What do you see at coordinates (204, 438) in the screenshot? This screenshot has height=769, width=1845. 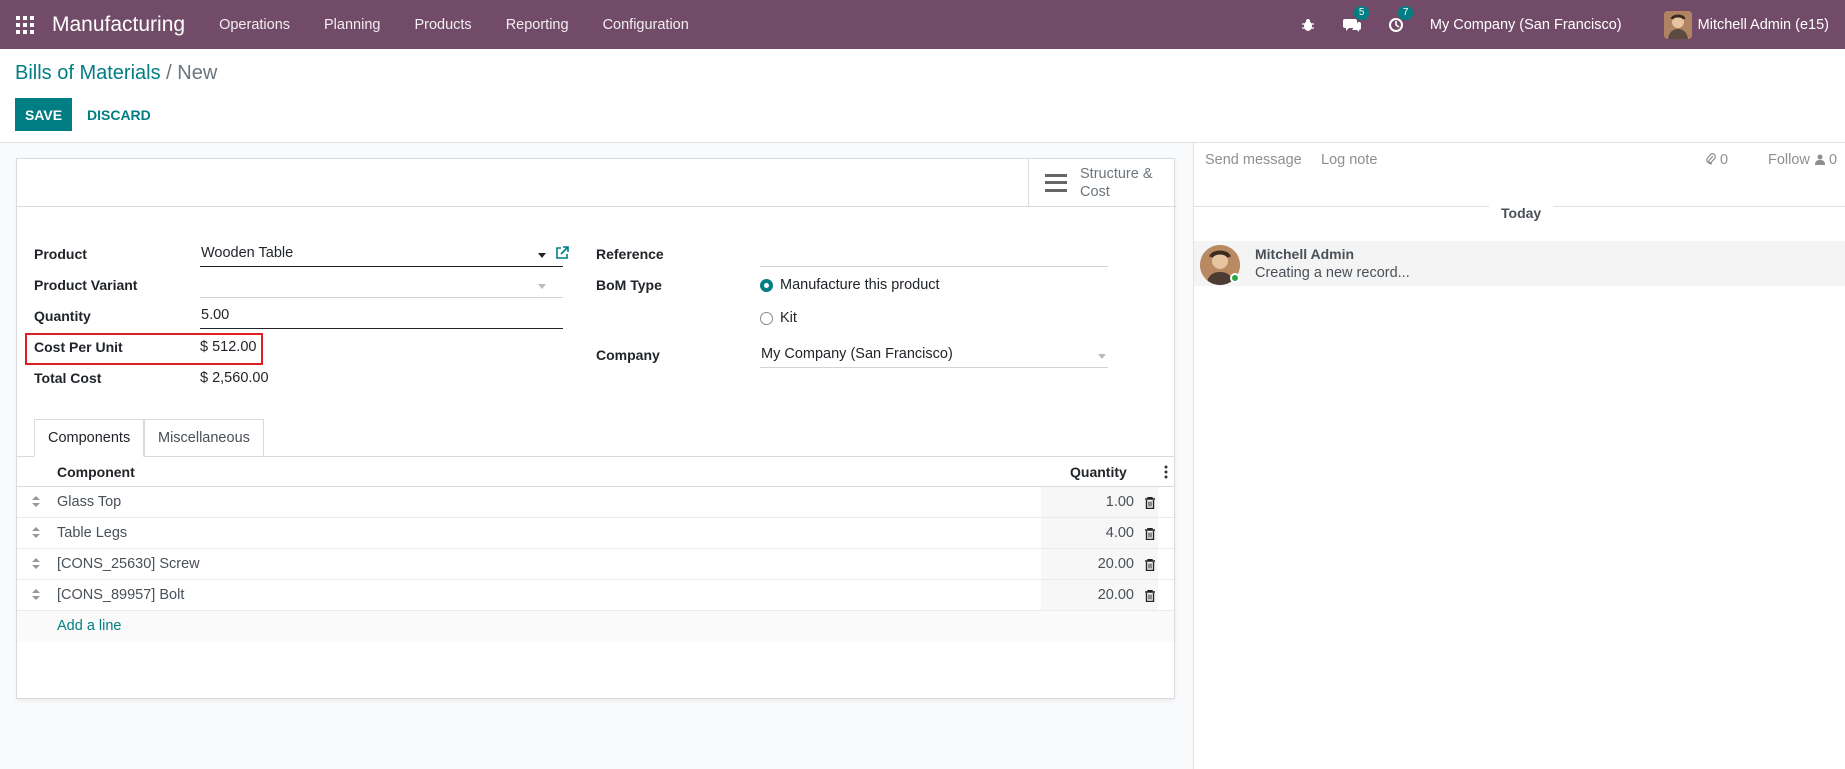 I see `tab-miscellaneous: Miscellaneous` at bounding box center [204, 438].